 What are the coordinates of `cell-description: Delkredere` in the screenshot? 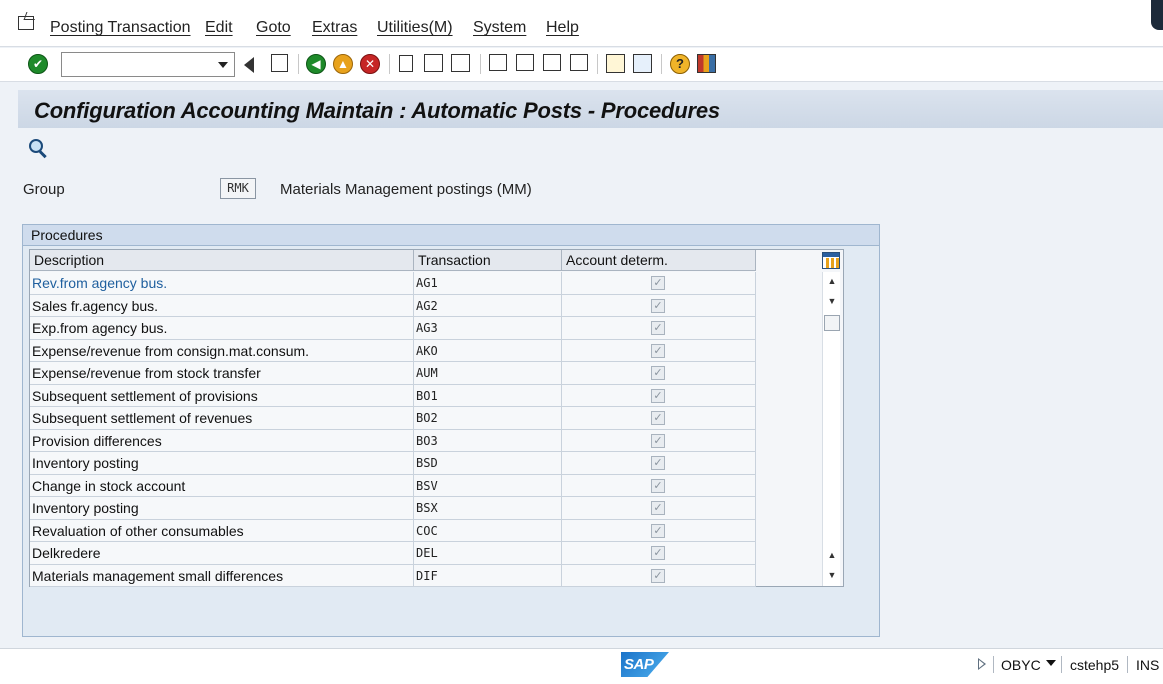 It's located at (222, 553).